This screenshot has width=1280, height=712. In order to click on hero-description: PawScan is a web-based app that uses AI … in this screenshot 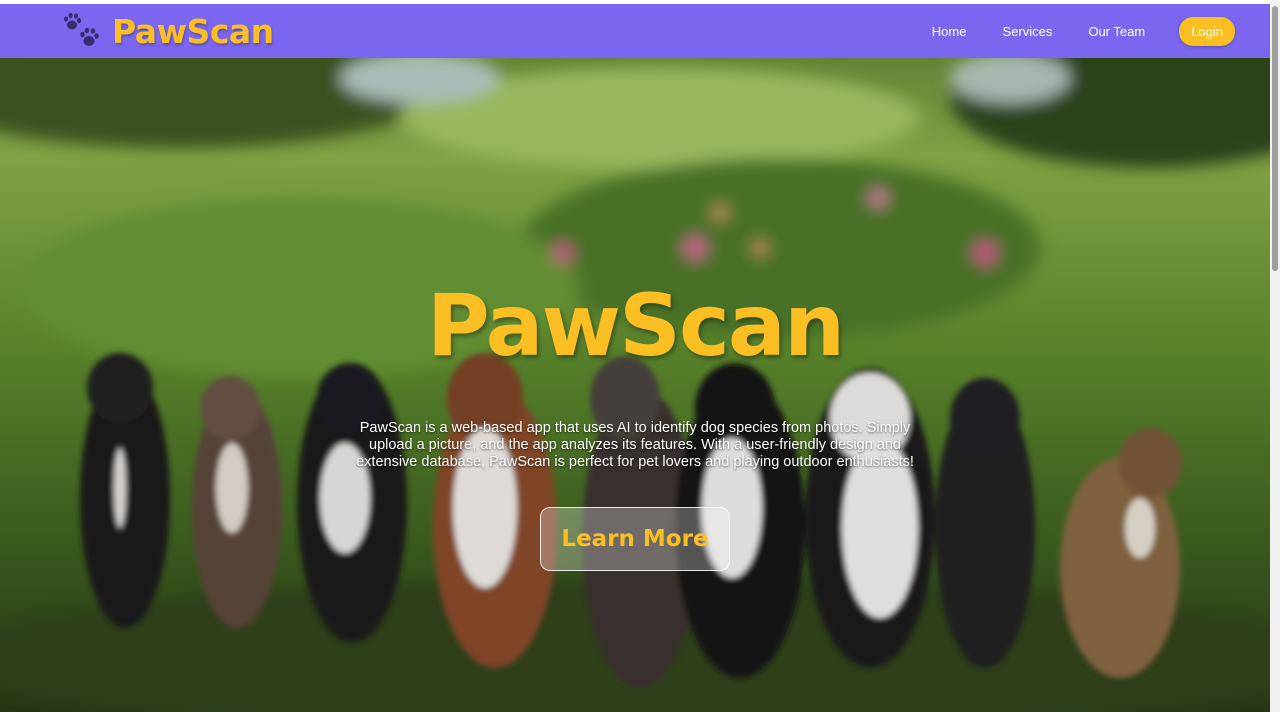, I will do `click(635, 445)`.